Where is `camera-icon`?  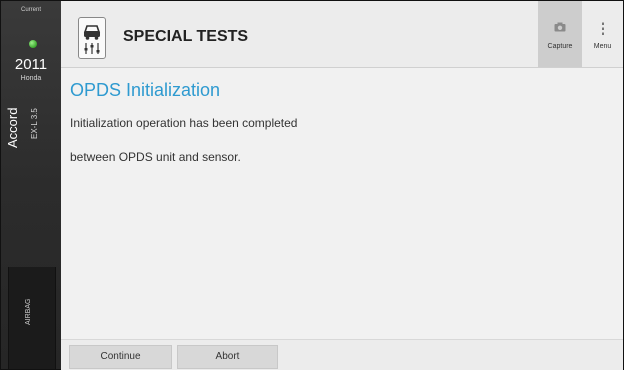 camera-icon is located at coordinates (560, 27).